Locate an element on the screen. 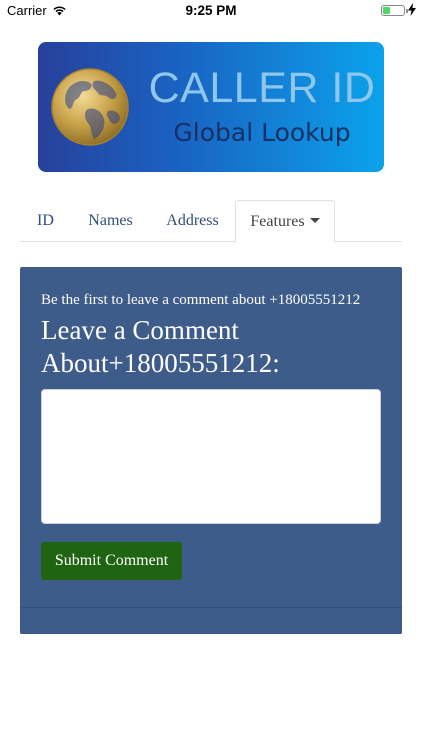  comment-heading: Leave a Comment About+18005551212: is located at coordinates (160, 346).